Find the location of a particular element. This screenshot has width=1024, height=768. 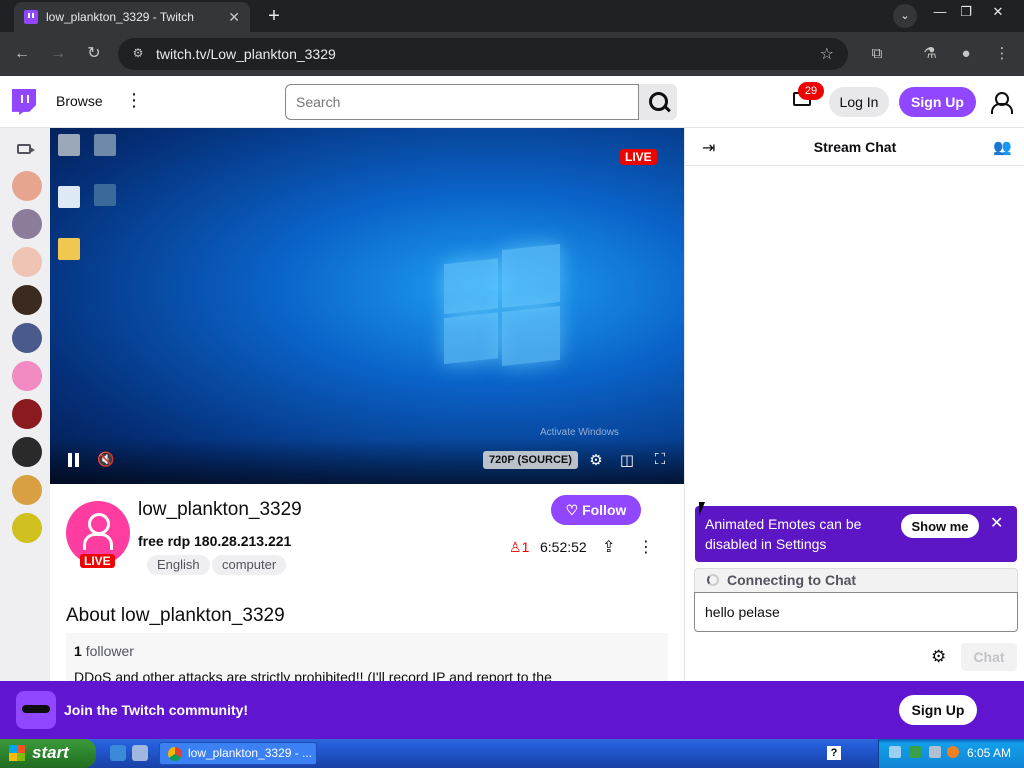

site-info-icon: ⚙ is located at coordinates (138, 54).